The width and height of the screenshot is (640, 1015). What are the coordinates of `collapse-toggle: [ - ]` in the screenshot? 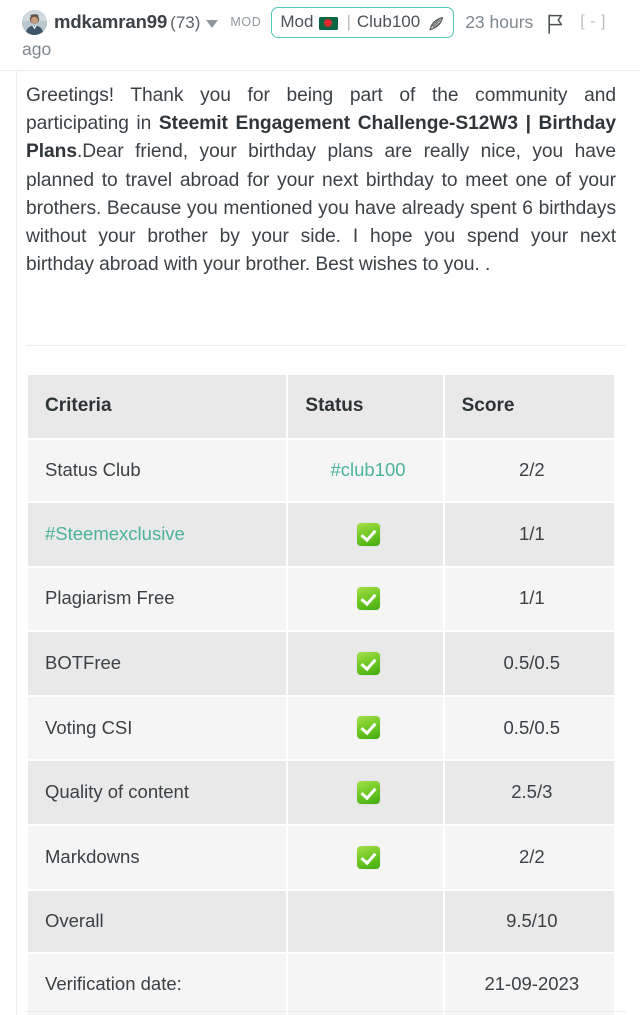 It's located at (593, 22).